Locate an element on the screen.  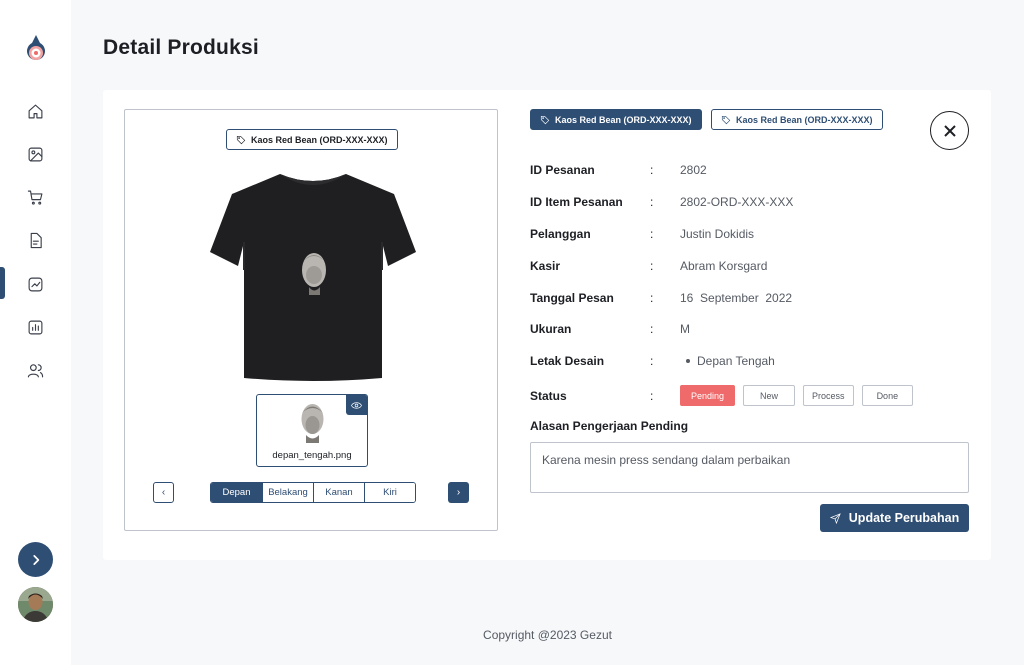
preview-tag-label: Kaos Red Bean (ORD-XXX-XXX) is located at coordinates (319, 139).